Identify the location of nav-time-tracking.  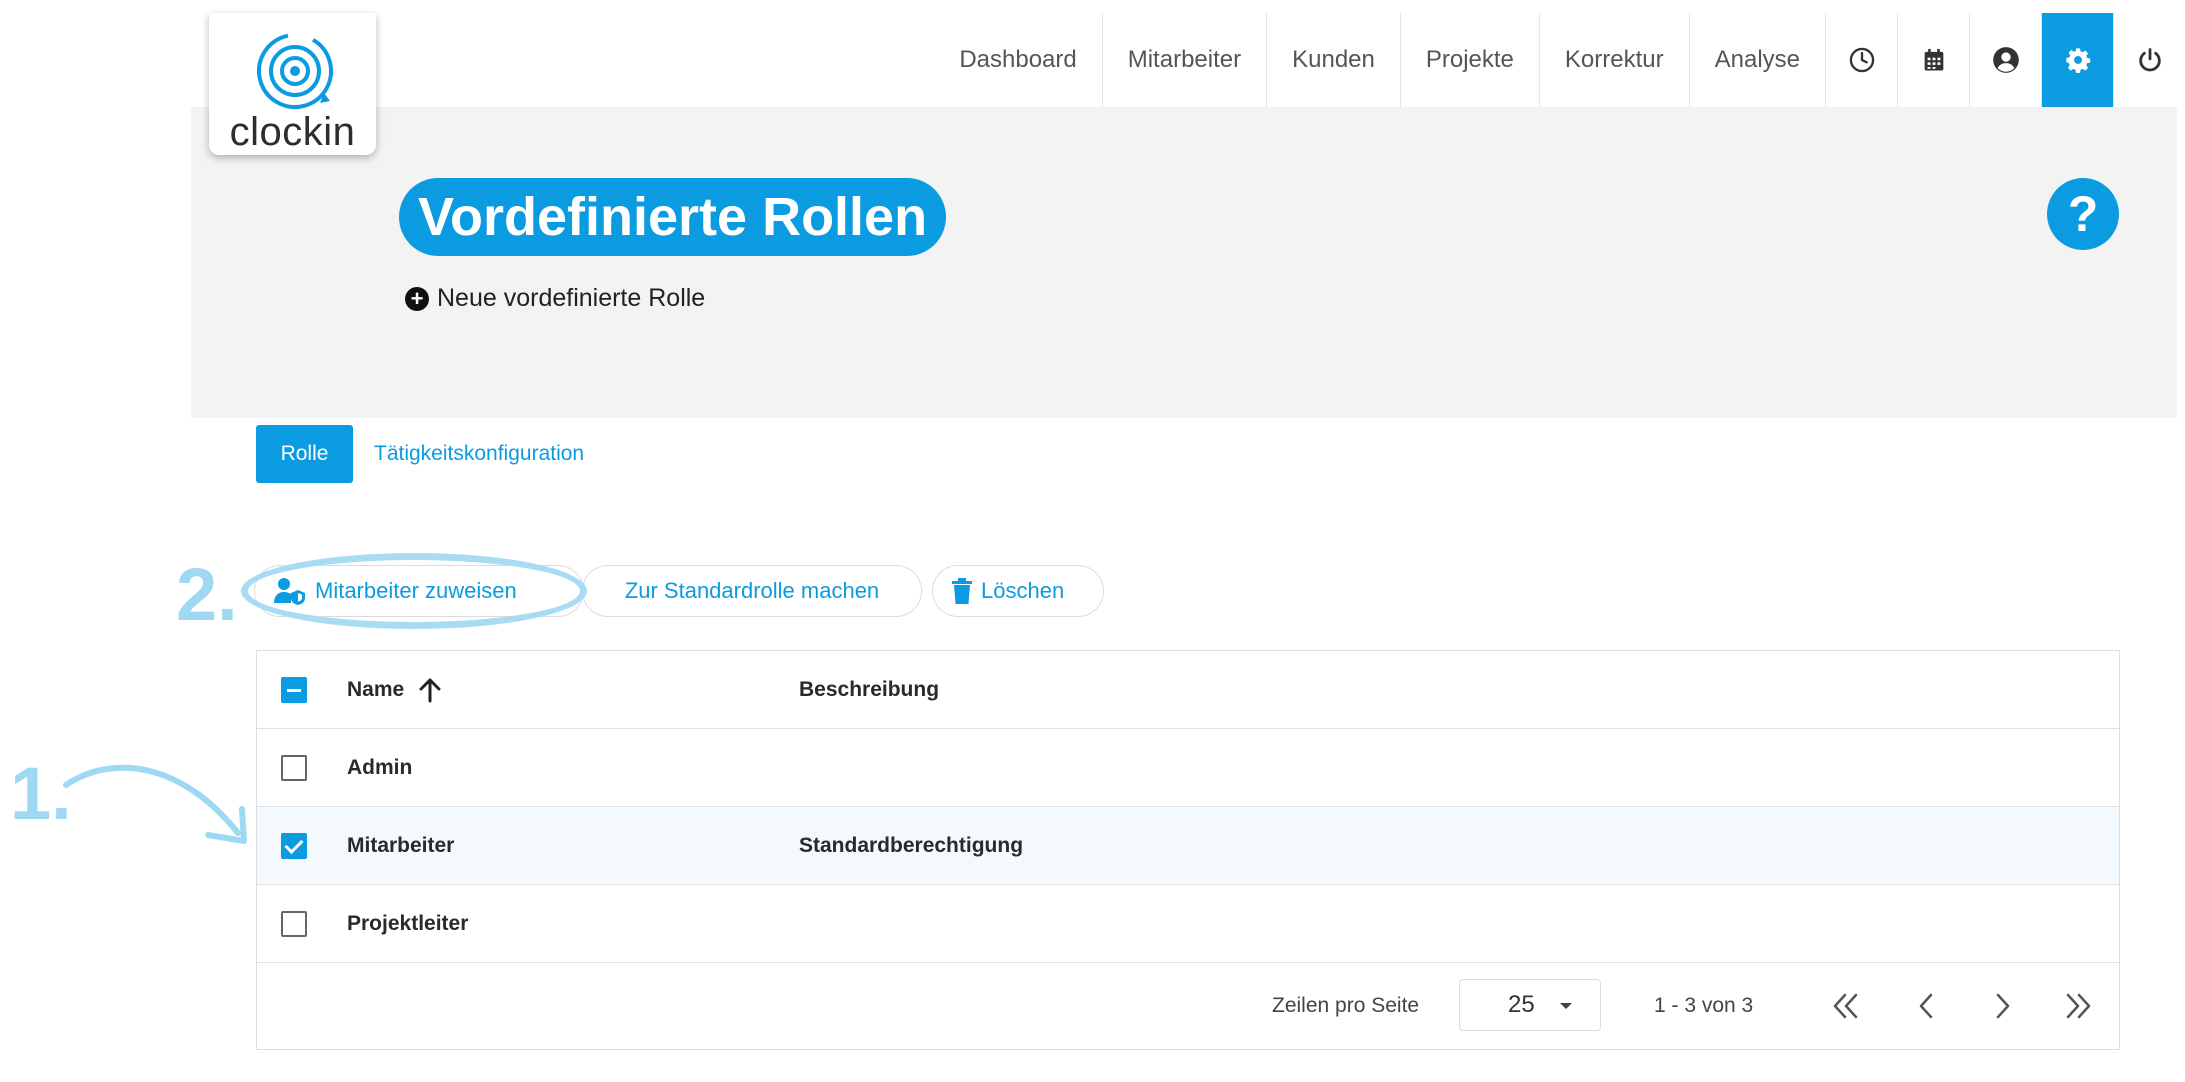
(1861, 60).